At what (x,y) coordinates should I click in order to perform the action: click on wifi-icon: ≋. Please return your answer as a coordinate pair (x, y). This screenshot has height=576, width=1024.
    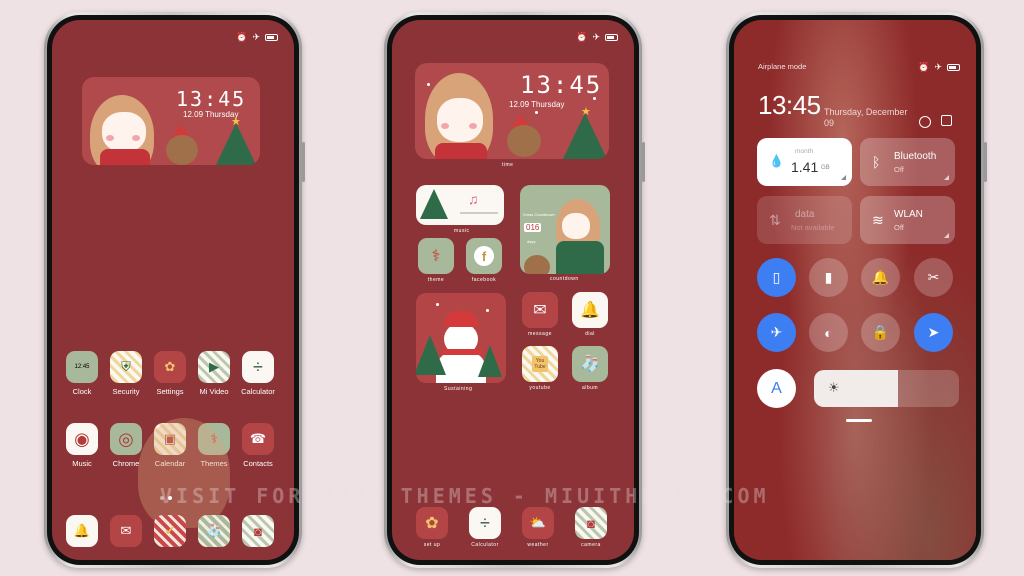
    Looking at the image, I should click on (878, 220).